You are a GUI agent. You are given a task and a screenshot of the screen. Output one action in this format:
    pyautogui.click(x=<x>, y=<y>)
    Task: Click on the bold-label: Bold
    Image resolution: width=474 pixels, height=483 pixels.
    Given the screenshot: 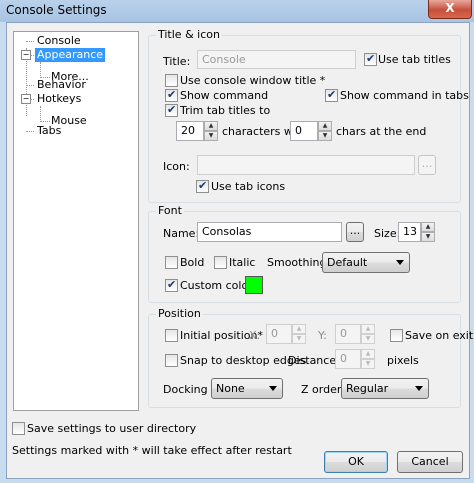 What is the action you would take?
    pyautogui.click(x=192, y=262)
    